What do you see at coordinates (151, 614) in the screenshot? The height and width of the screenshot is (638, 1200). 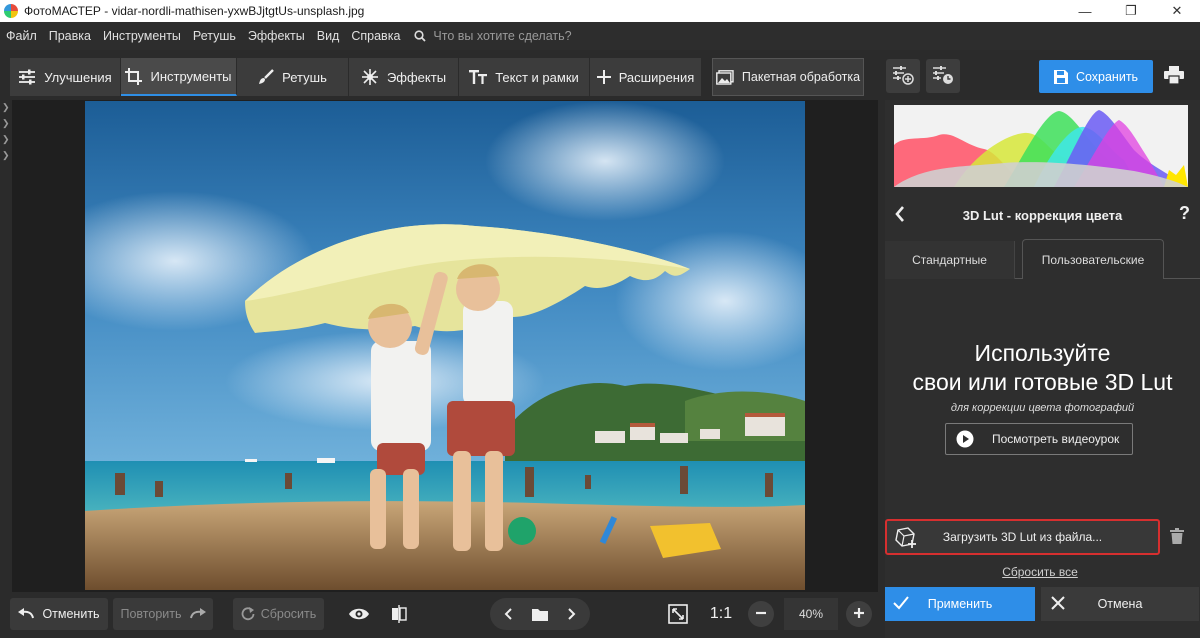 I see `redo-label: Повторить` at bounding box center [151, 614].